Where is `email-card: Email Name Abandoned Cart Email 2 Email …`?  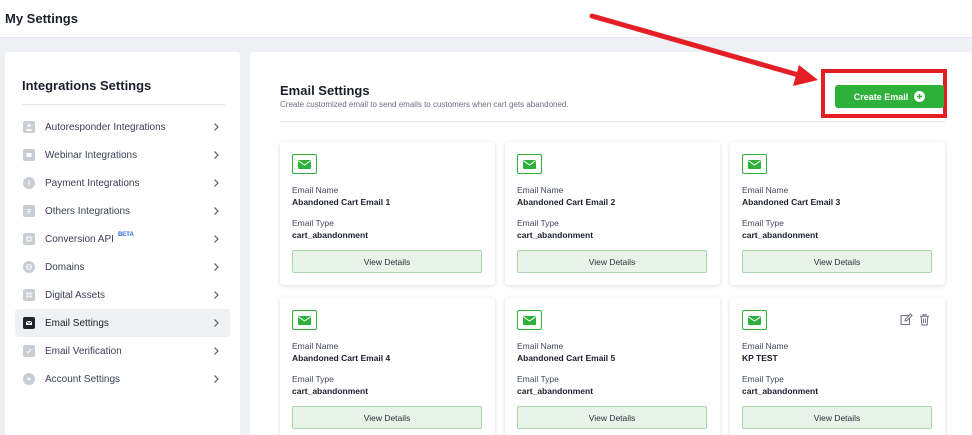 email-card: Email Name Abandoned Cart Email 2 Email … is located at coordinates (612, 213).